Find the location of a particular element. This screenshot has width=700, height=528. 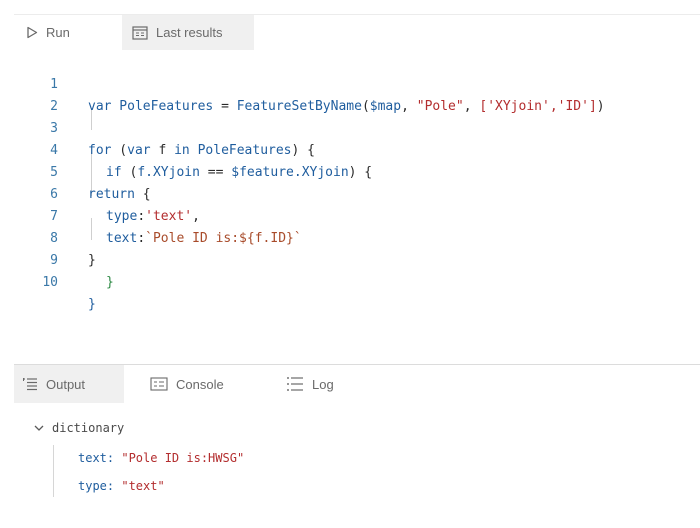

tab-log-label: Log is located at coordinates (323, 384).